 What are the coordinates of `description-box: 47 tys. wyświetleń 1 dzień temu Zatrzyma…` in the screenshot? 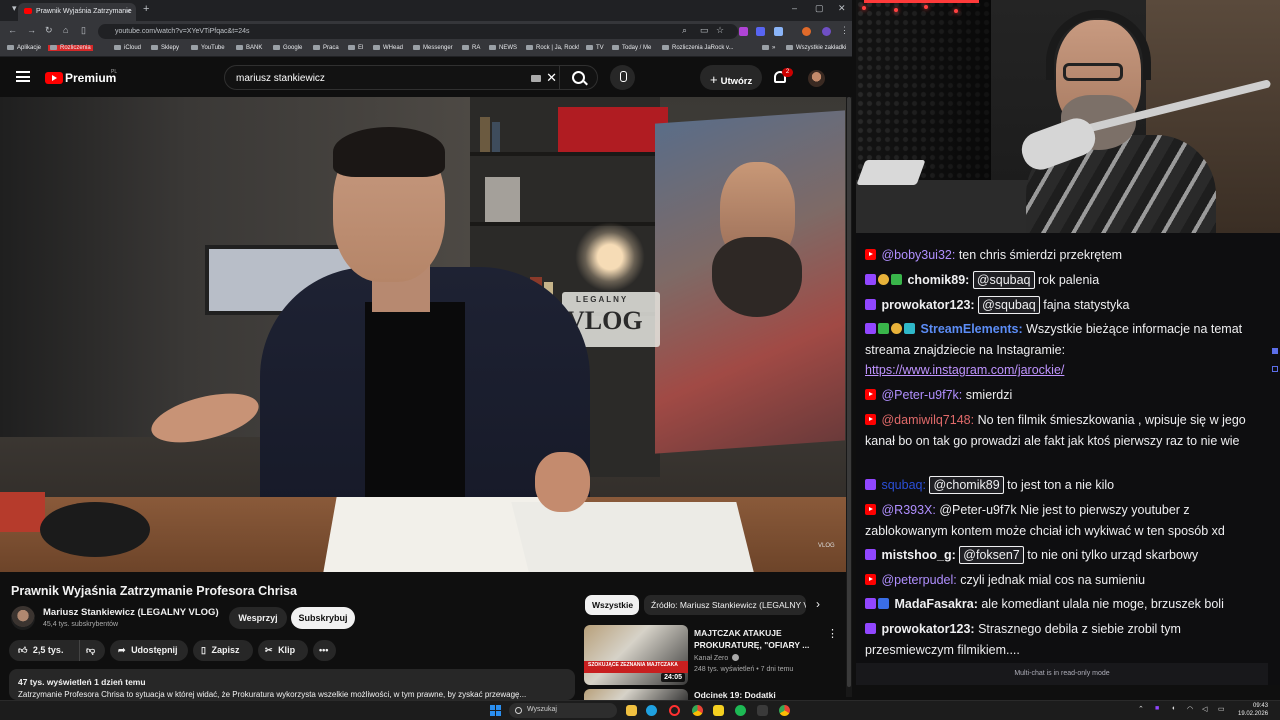 It's located at (292, 684).